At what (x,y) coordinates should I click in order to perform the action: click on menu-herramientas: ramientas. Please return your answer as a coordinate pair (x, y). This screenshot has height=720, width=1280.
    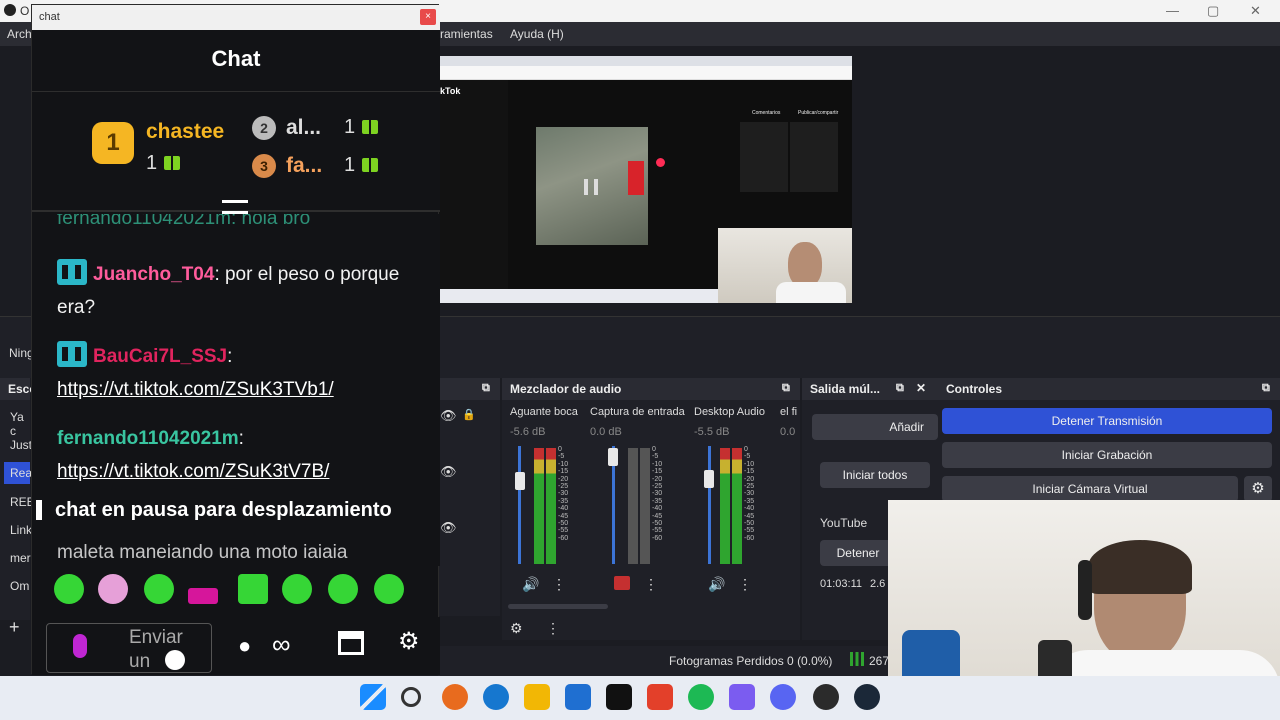
    Looking at the image, I should click on (466, 34).